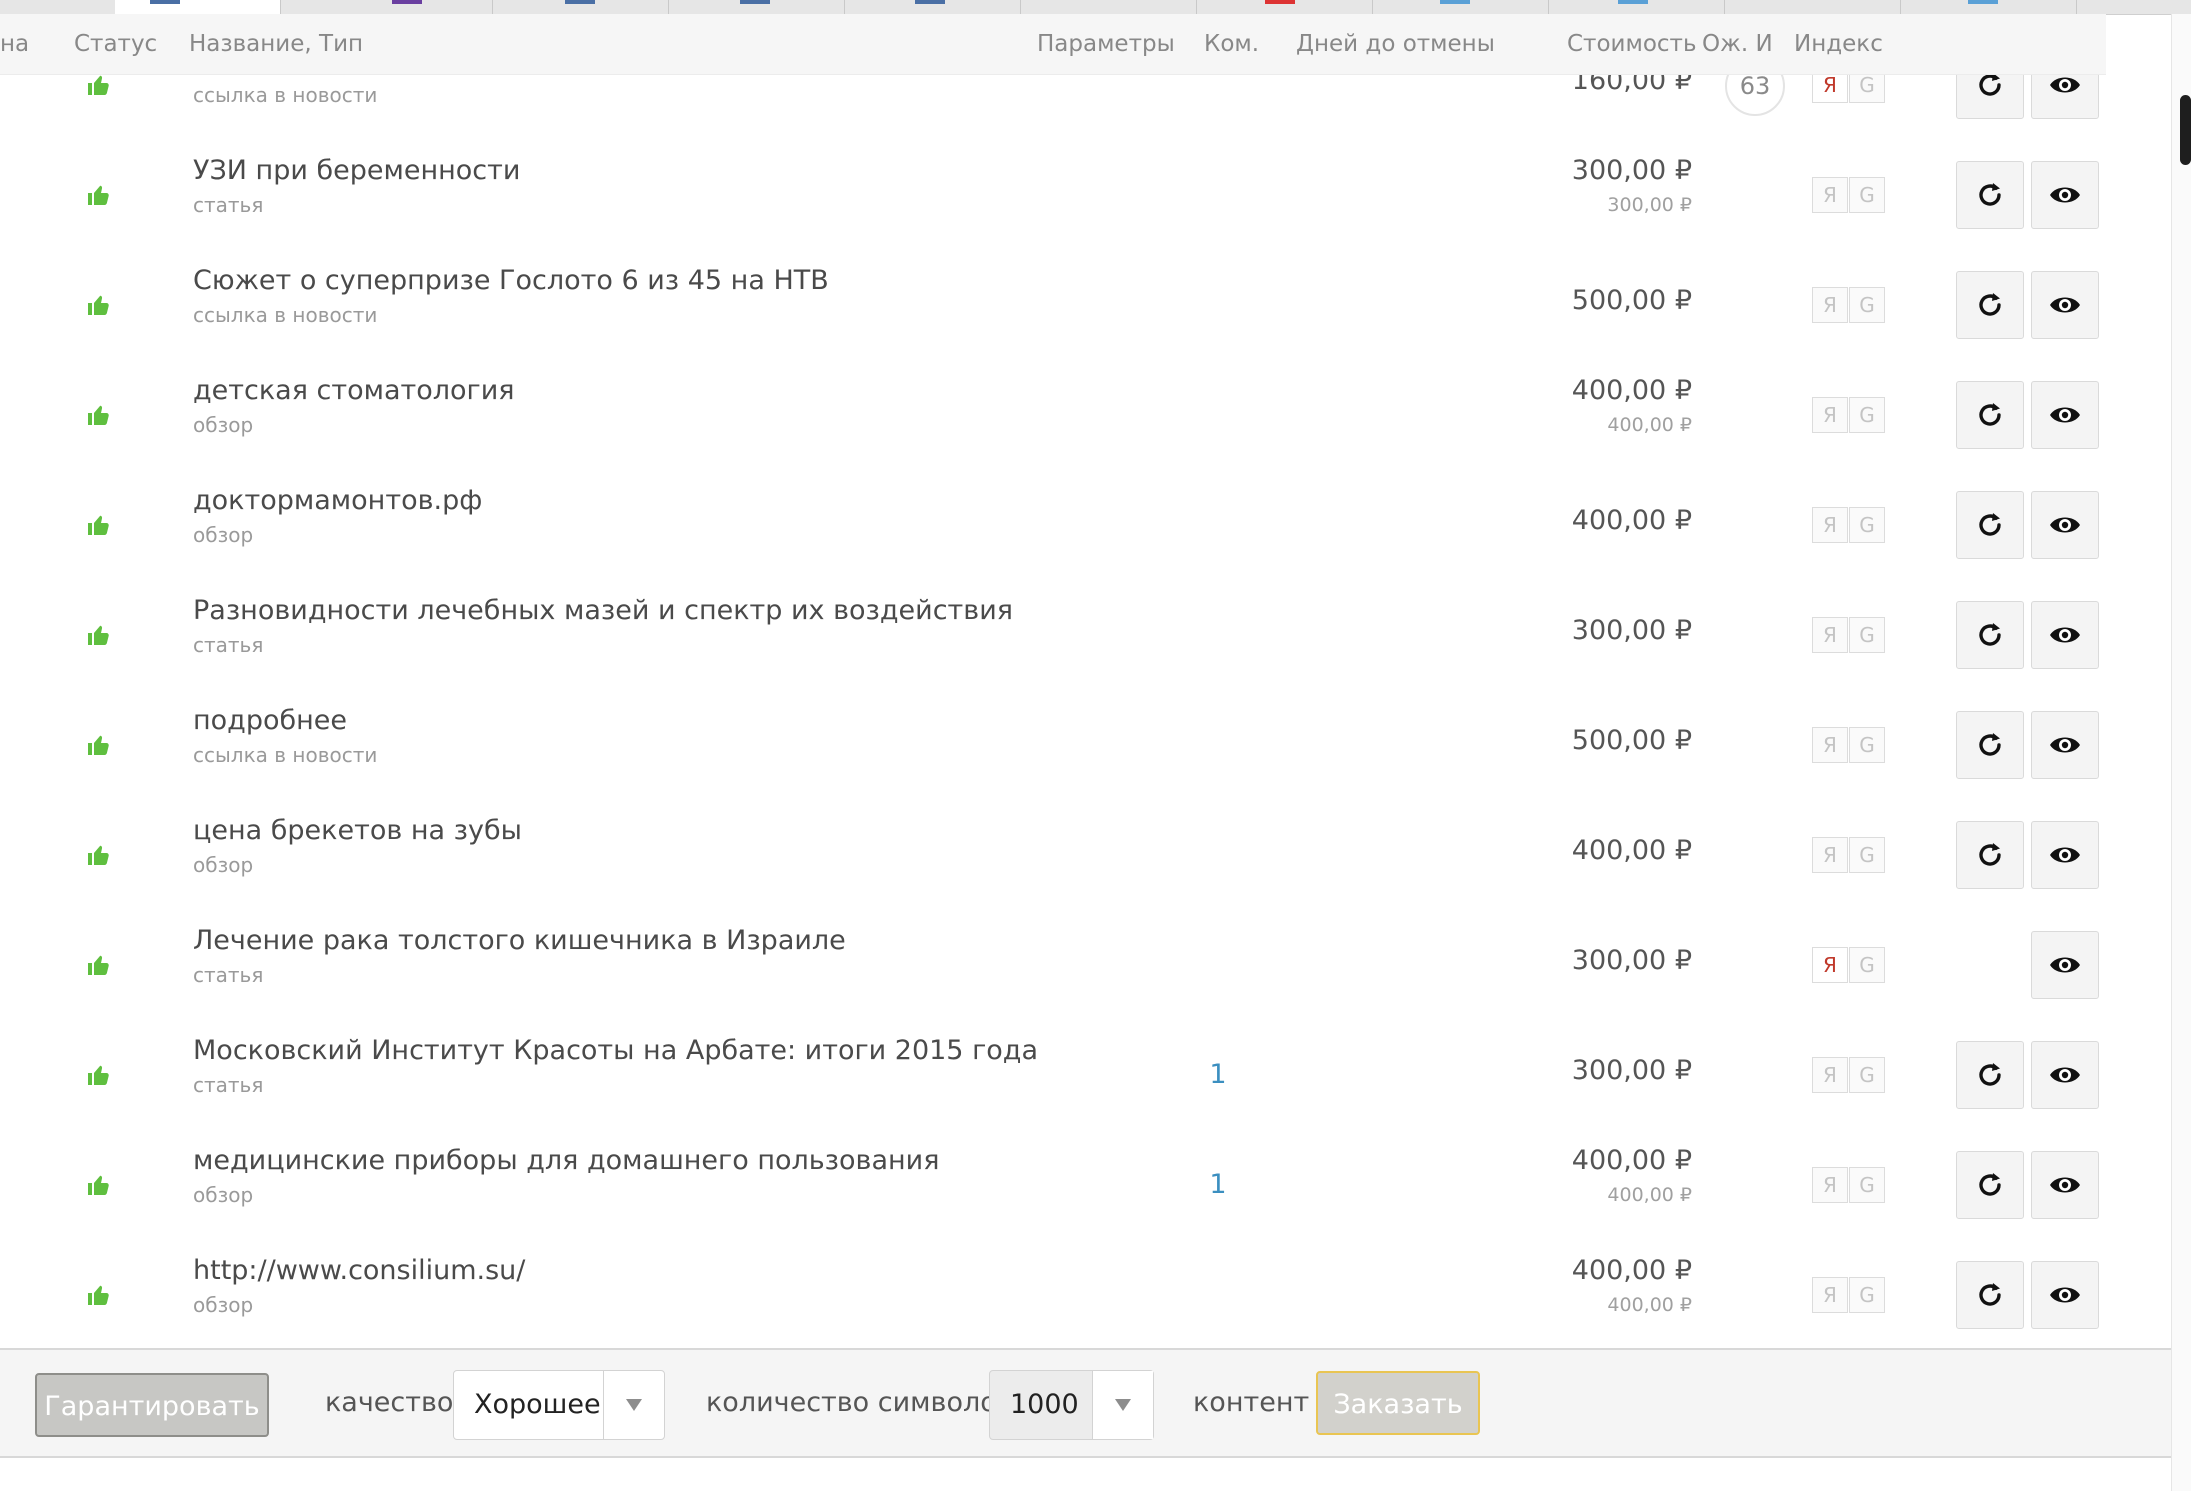  What do you see at coordinates (357, 830) in the screenshot?
I see `row-title: цена брекетов на зубы` at bounding box center [357, 830].